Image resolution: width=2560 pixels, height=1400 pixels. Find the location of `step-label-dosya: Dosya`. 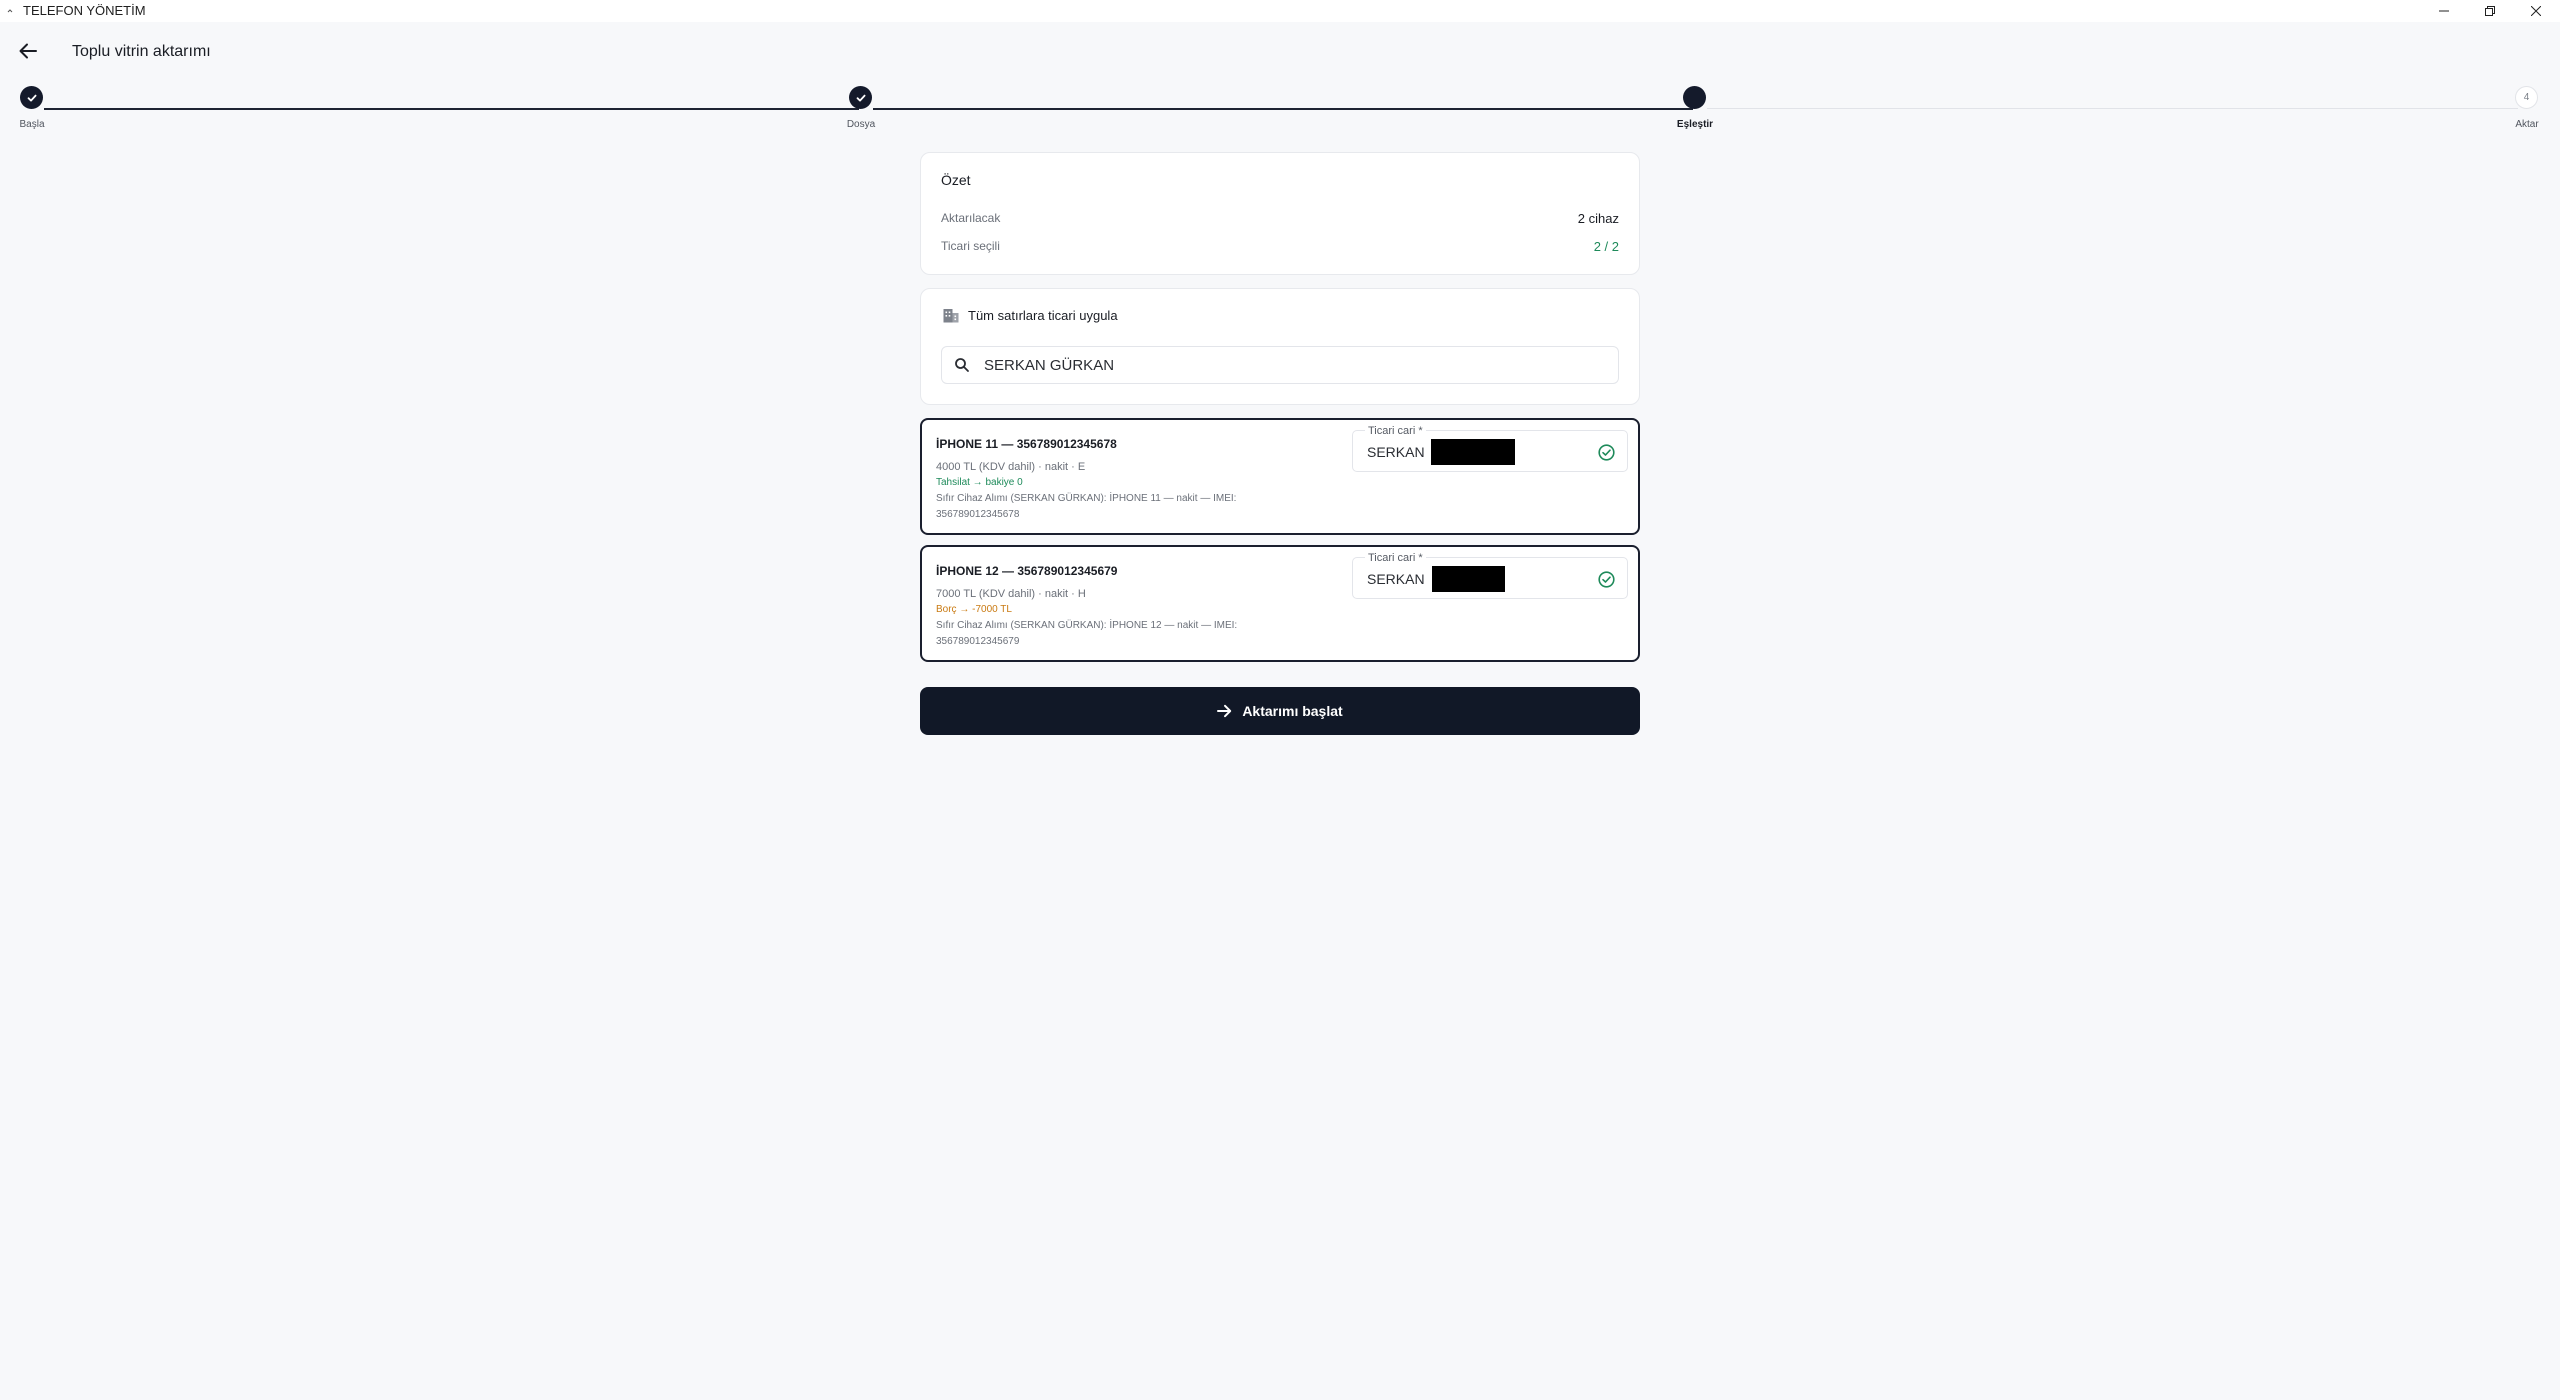

step-label-dosya: Dosya is located at coordinates (861, 124).